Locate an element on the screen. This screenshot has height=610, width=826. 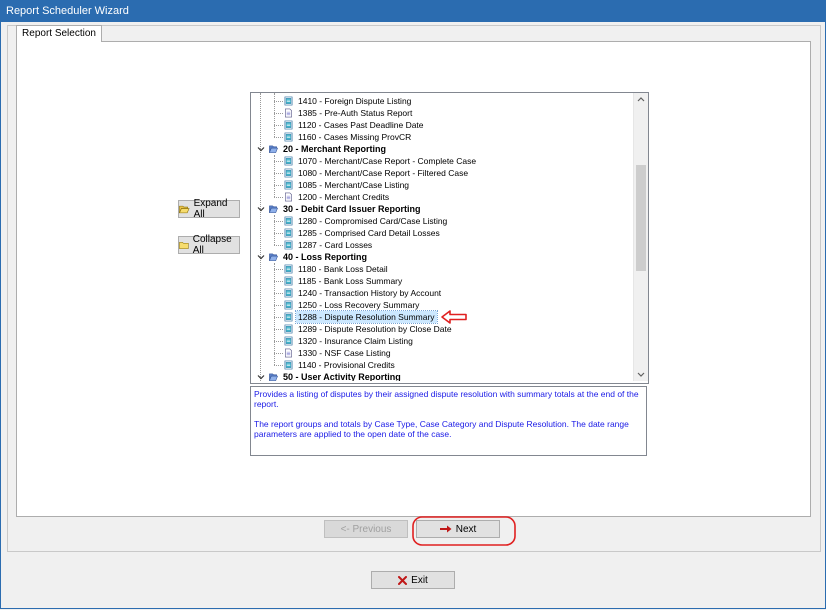
tree-scrollbar is located at coordinates (640, 237).